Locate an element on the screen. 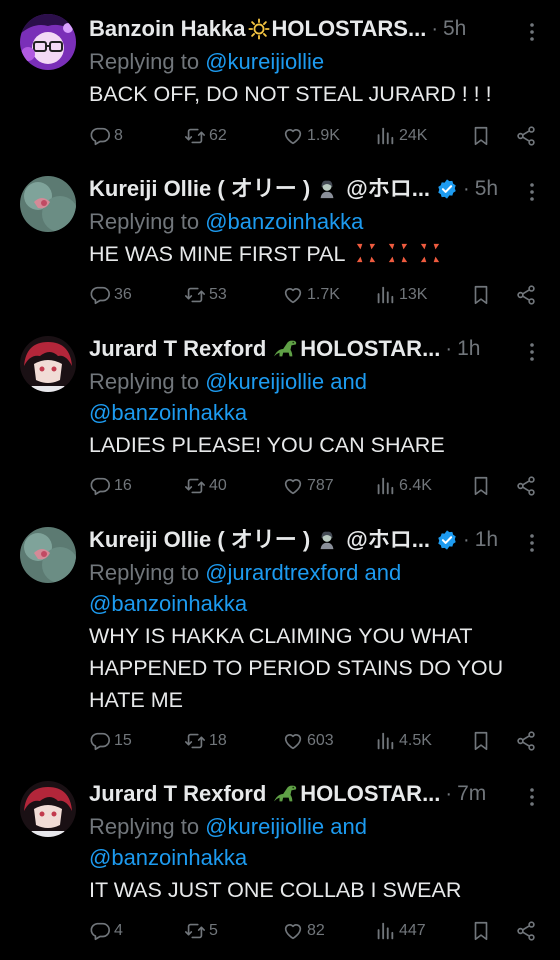 The height and width of the screenshot is (960, 560). repost-button: 62 is located at coordinates (205, 136).